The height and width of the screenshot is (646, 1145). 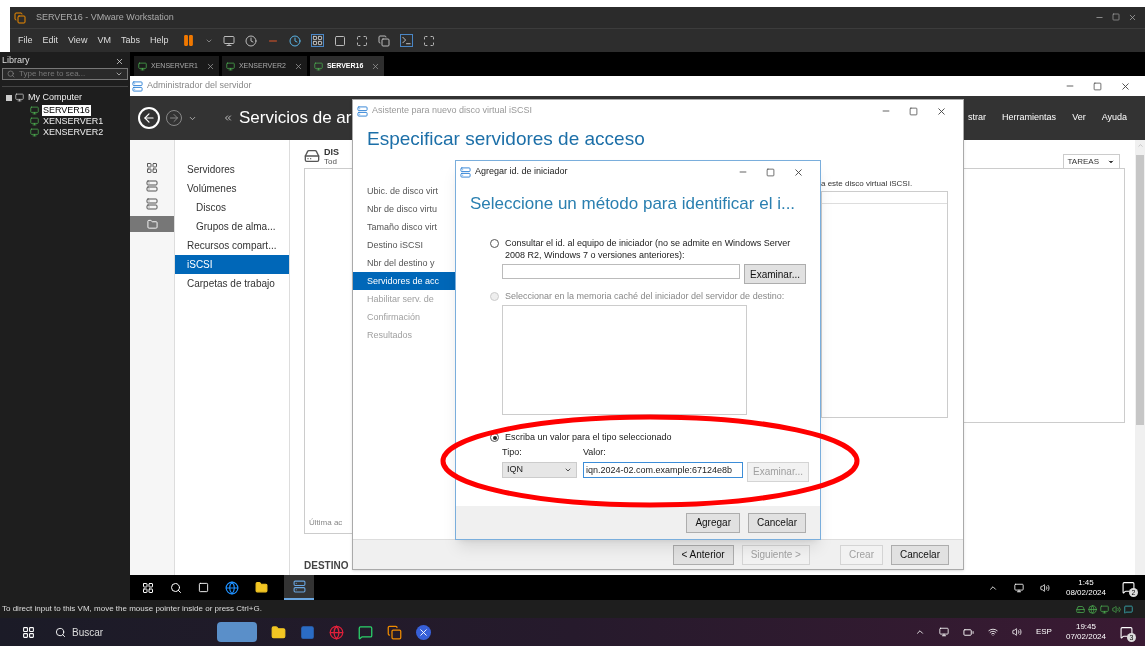 I want to click on type-dropdown: IQN, so click(x=539, y=469).